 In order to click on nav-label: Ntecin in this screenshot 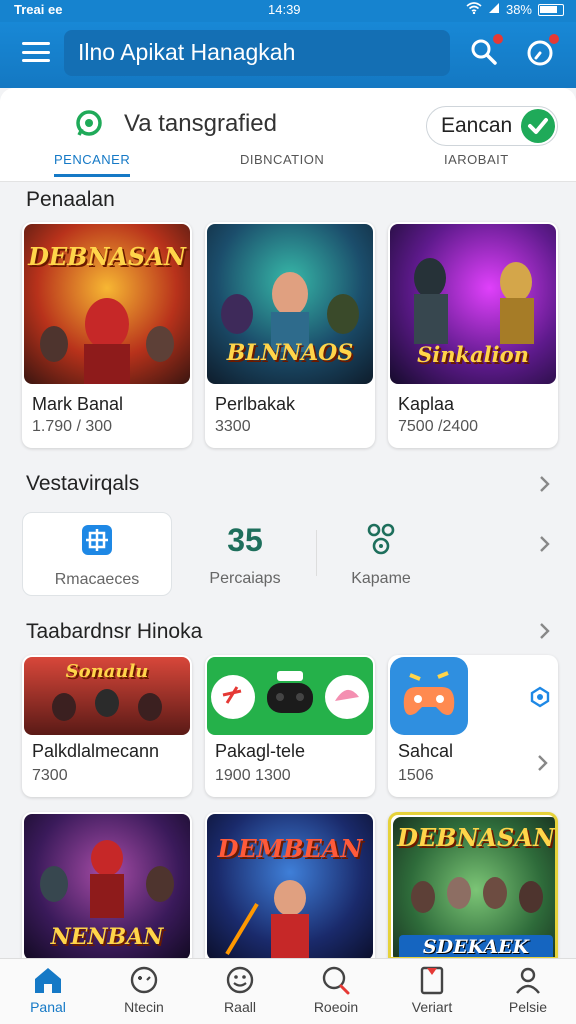, I will do `click(144, 1007)`.